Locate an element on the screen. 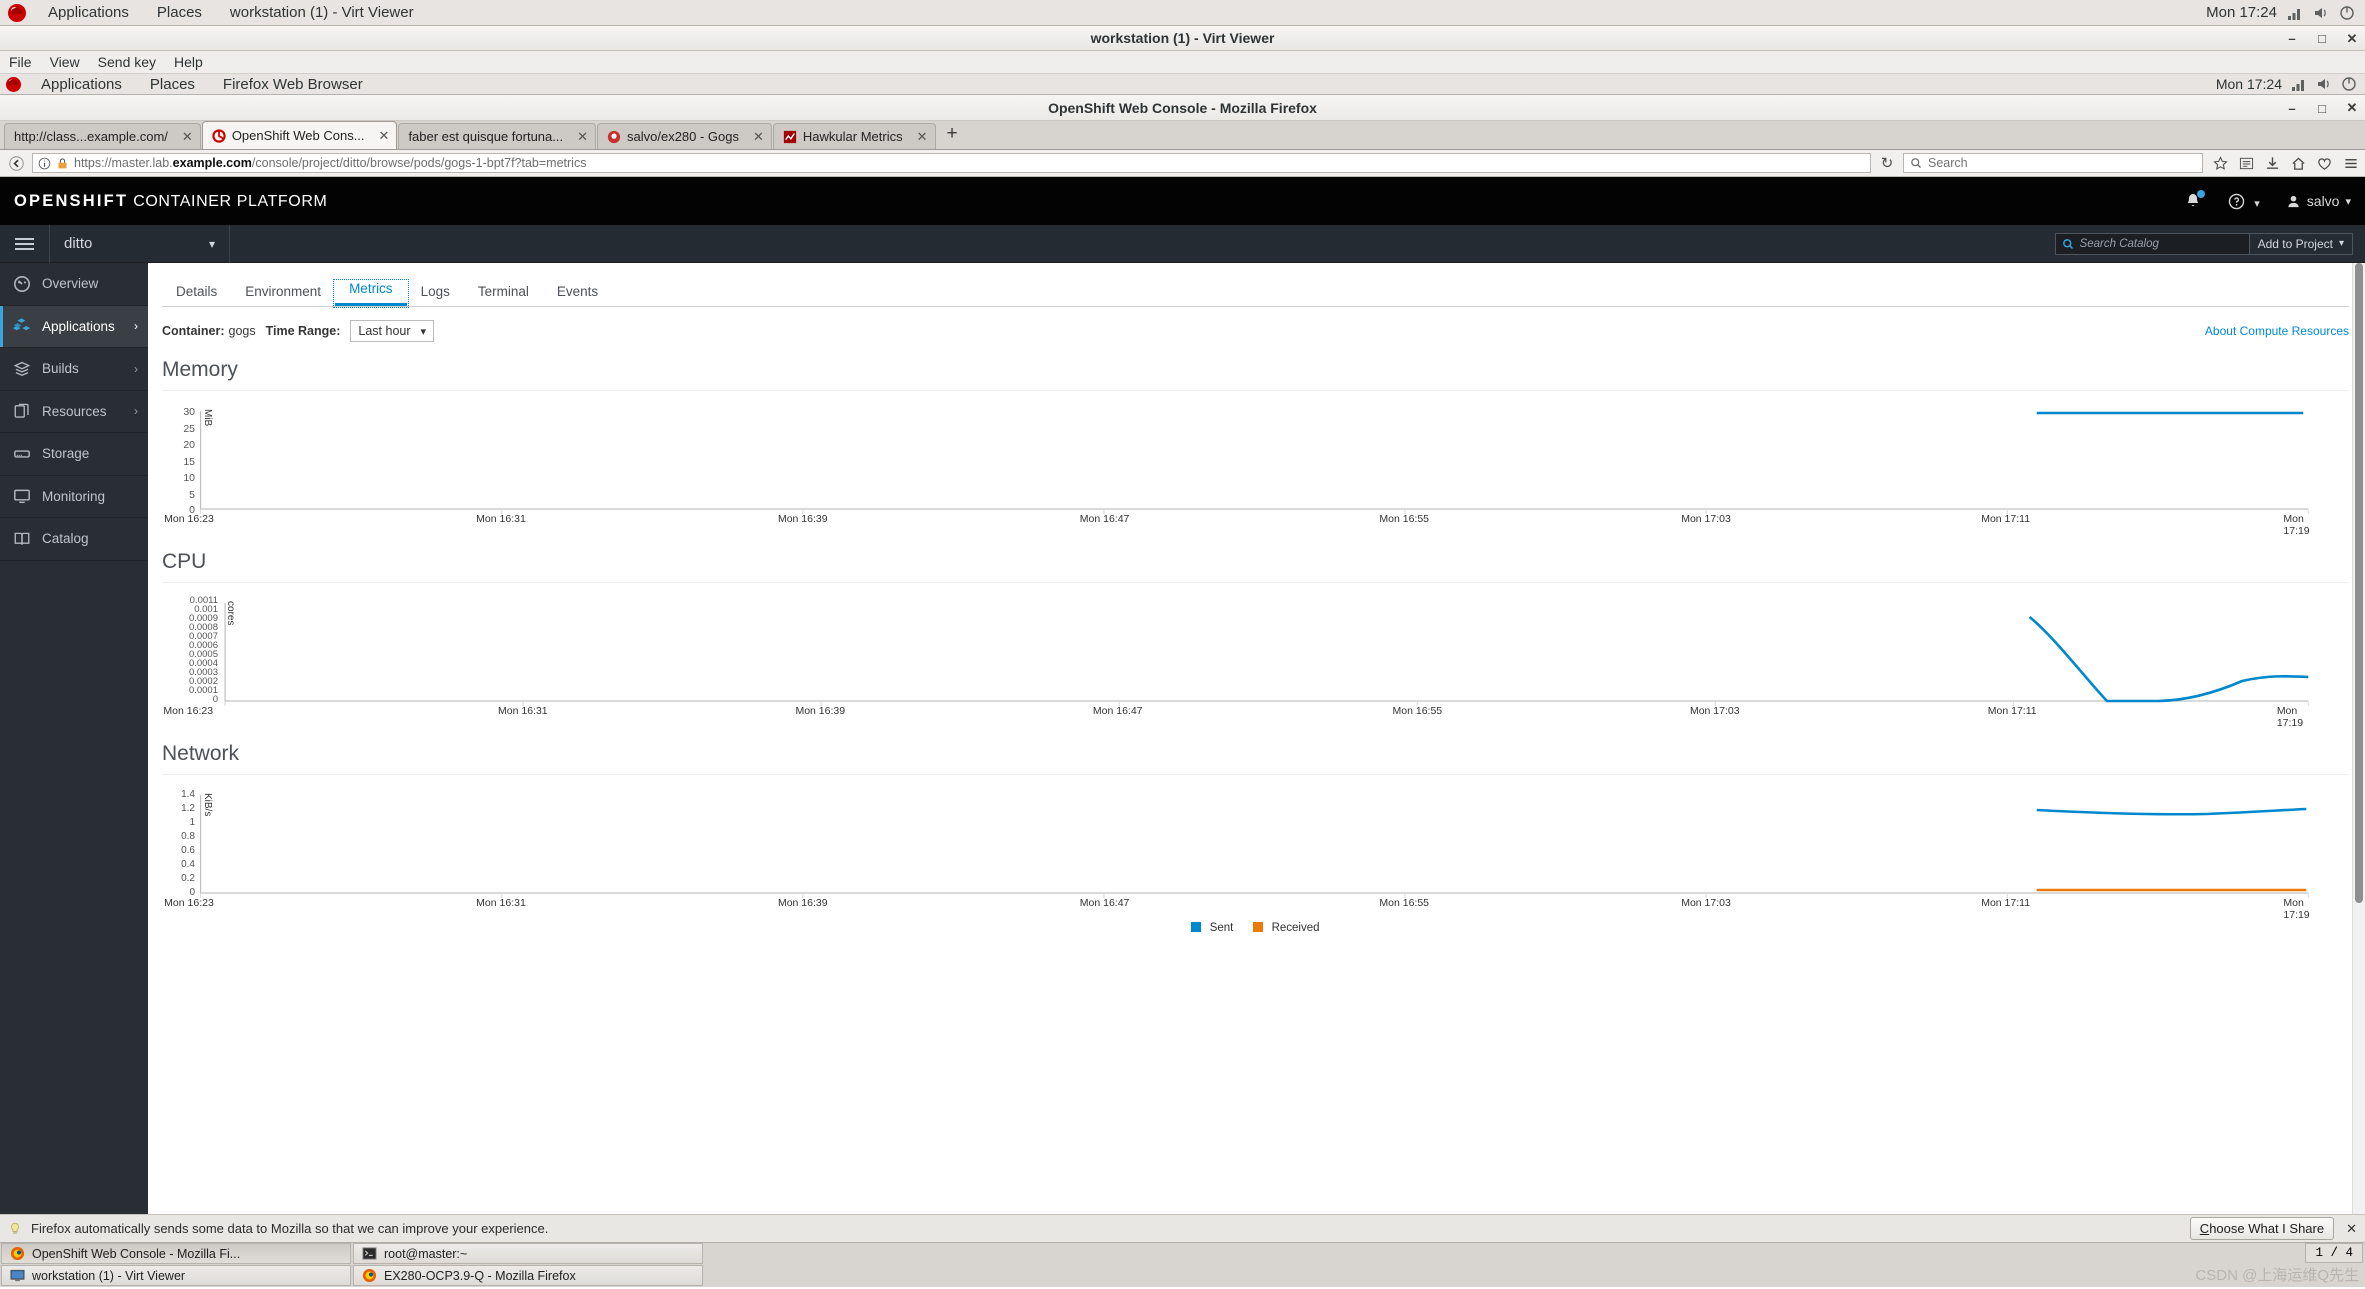 Image resolution: width=2365 pixels, height=1289 pixels. host-clock: Mon 17:24 is located at coordinates (2241, 12).